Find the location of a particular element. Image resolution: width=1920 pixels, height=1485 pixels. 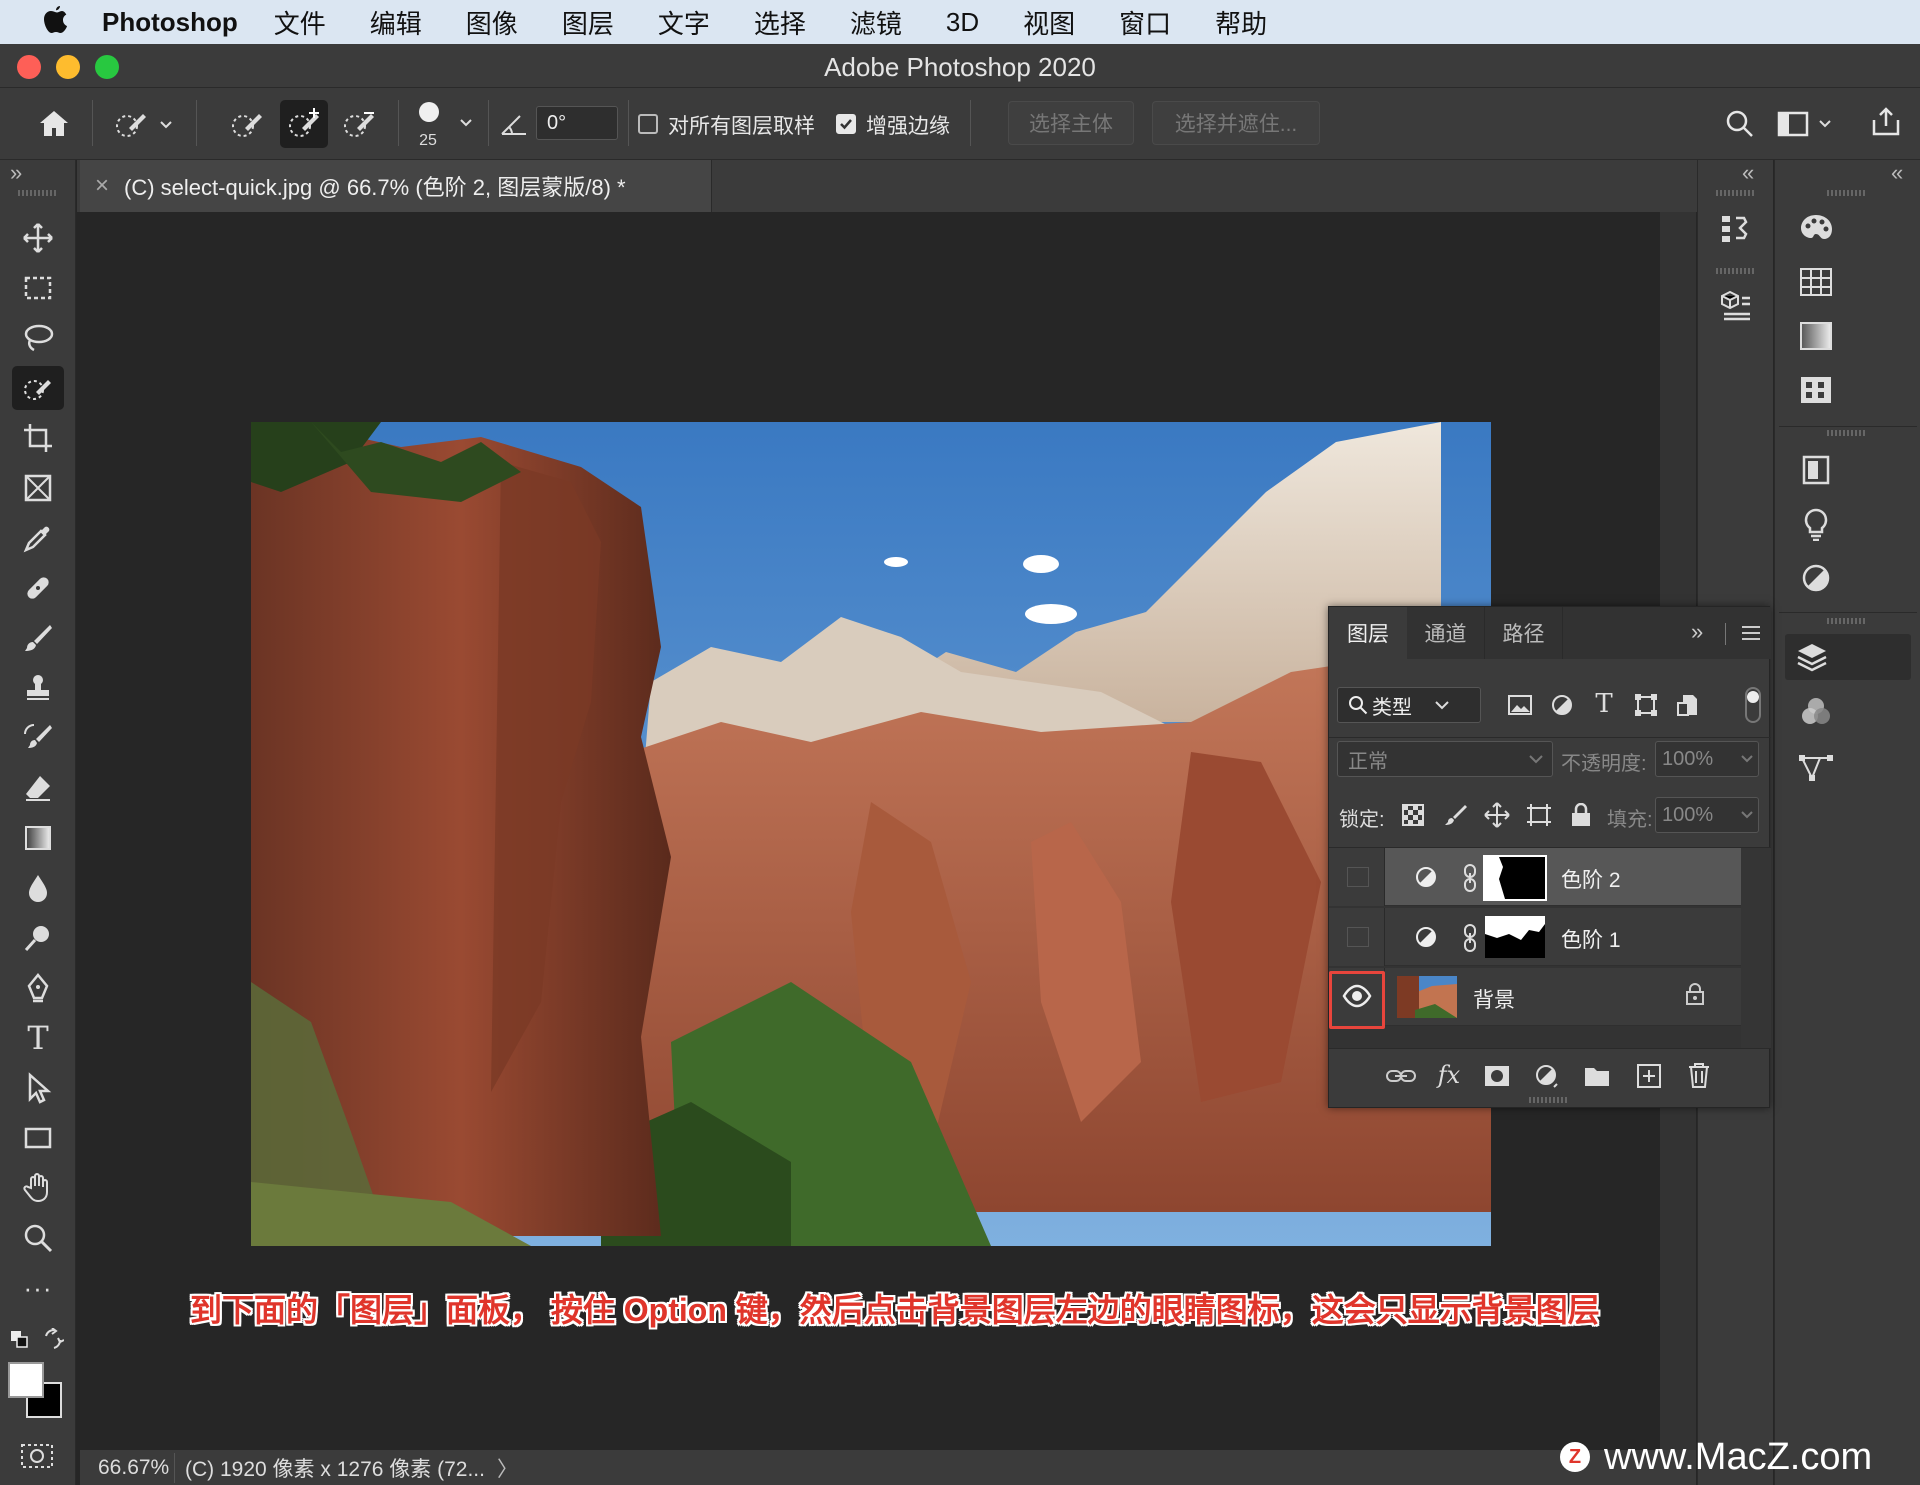

lock-image-pixels-icon is located at coordinates (1455, 815).